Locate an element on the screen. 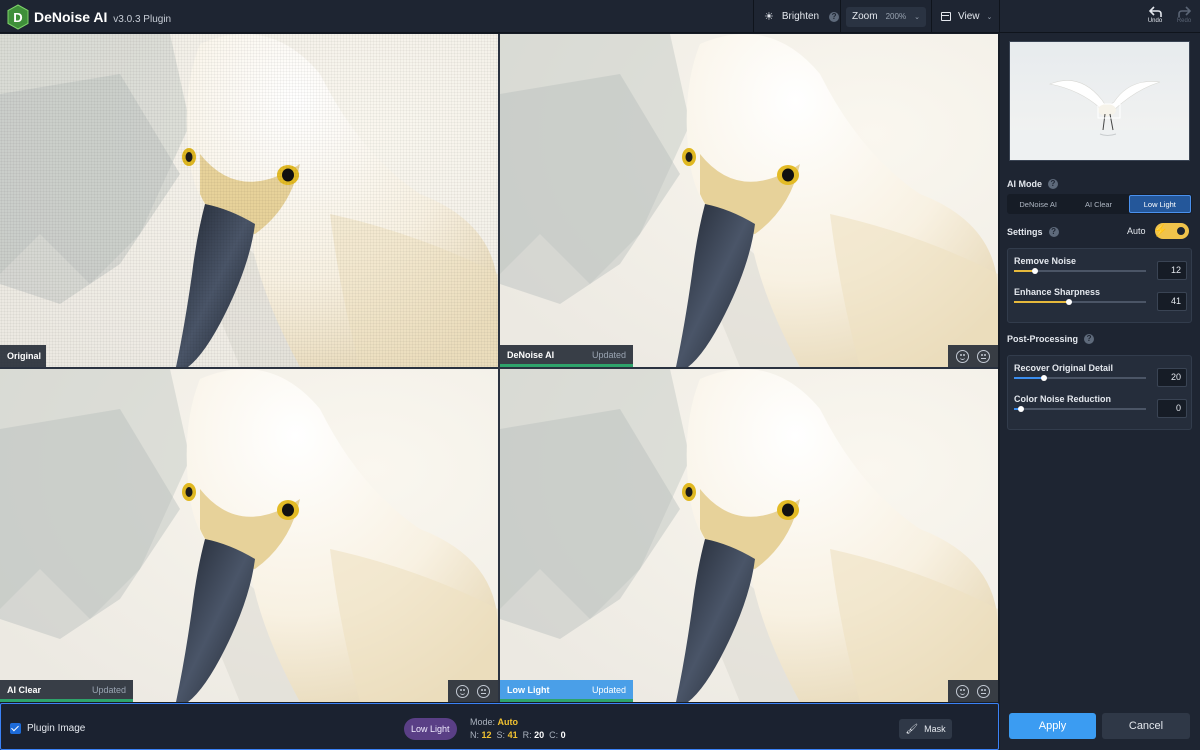 The image size is (1200, 750). mode-value: Auto is located at coordinates (508, 722).